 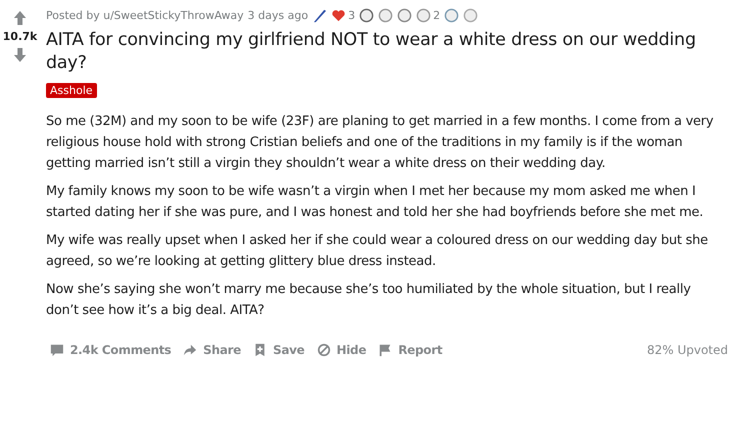 What do you see at coordinates (369, 300) in the screenshot?
I see `post-paragraph: Now she’s saying she won’t marry me because she’s too humiliated by the whole situation, but I really don’t see how it’s a big deal. AITA?` at bounding box center [369, 300].